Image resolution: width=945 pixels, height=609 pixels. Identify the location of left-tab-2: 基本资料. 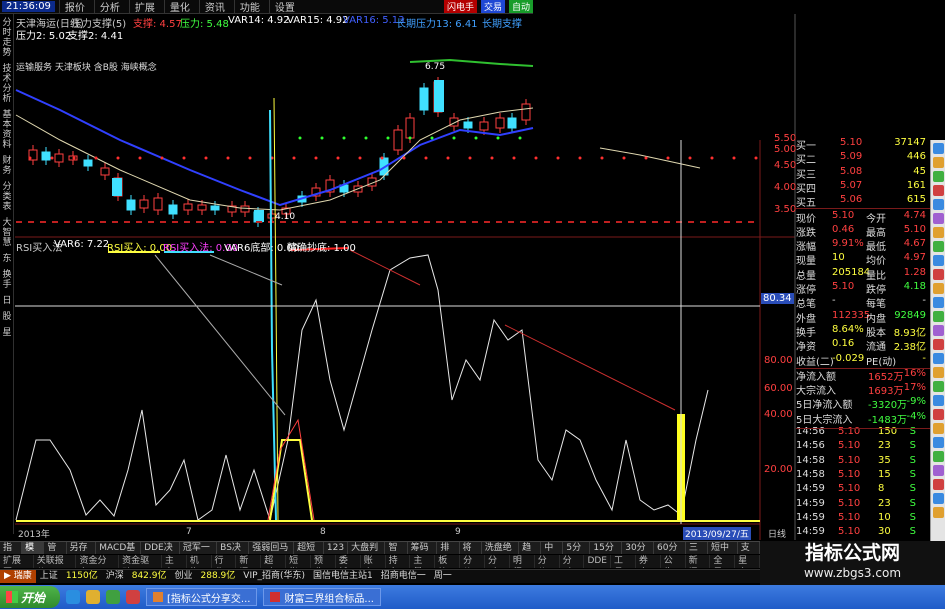
(7, 130).